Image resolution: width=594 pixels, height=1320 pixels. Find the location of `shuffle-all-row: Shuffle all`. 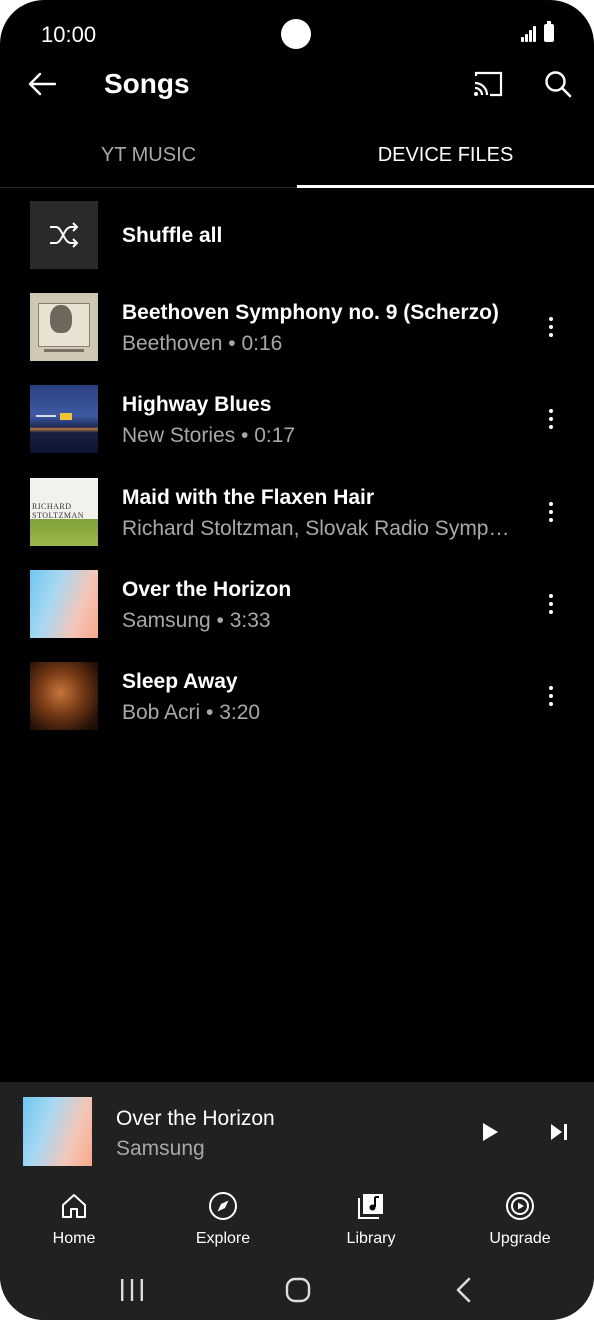

shuffle-all-row: Shuffle all is located at coordinates (297, 235).